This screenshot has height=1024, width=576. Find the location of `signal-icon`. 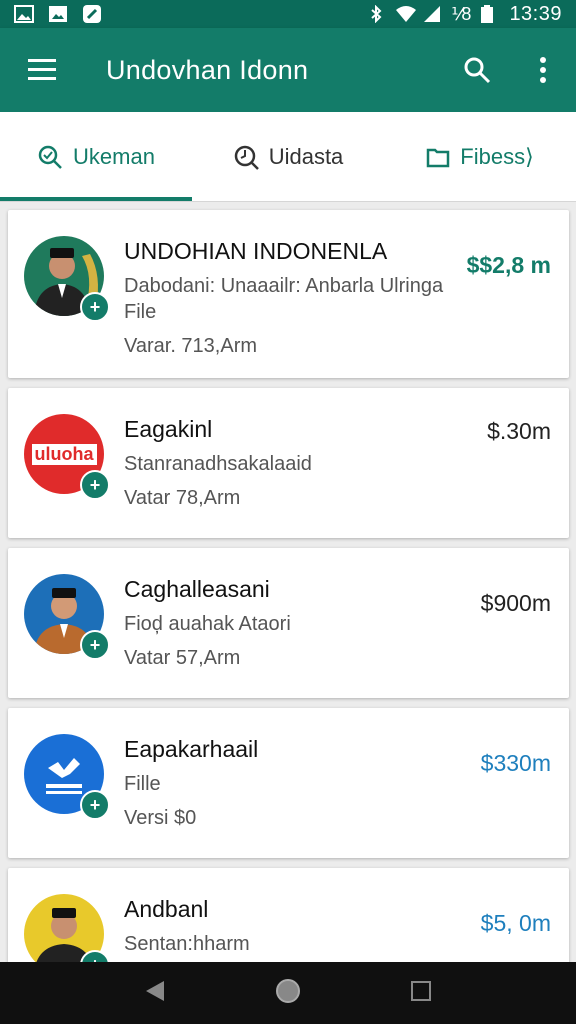

signal-icon is located at coordinates (432, 14).